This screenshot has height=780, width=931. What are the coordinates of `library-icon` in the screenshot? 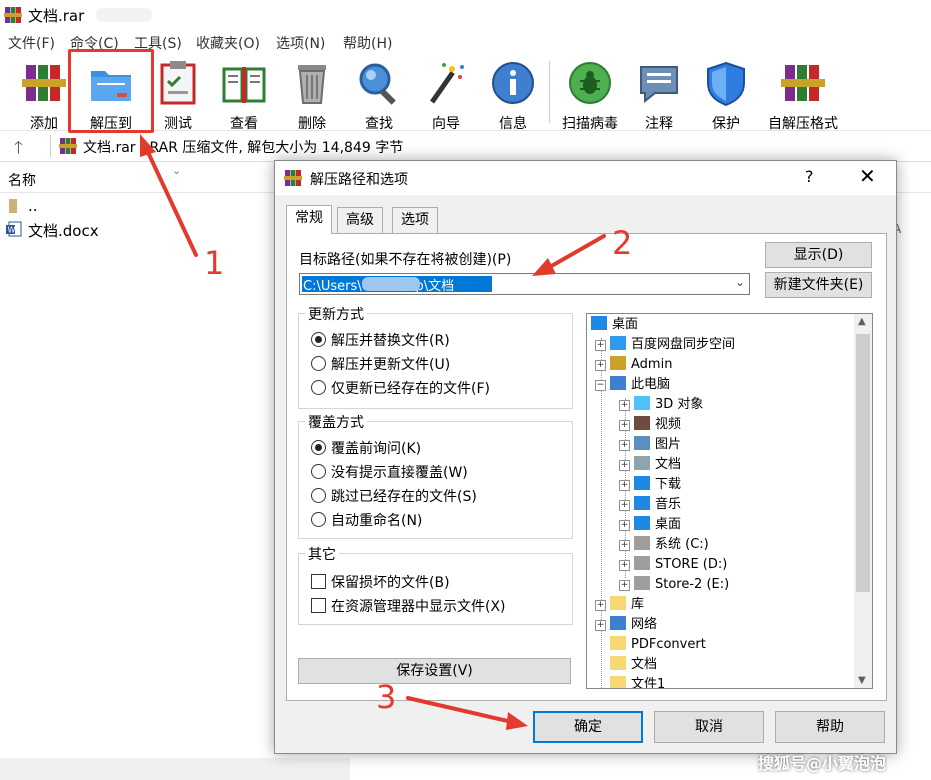 It's located at (618, 603).